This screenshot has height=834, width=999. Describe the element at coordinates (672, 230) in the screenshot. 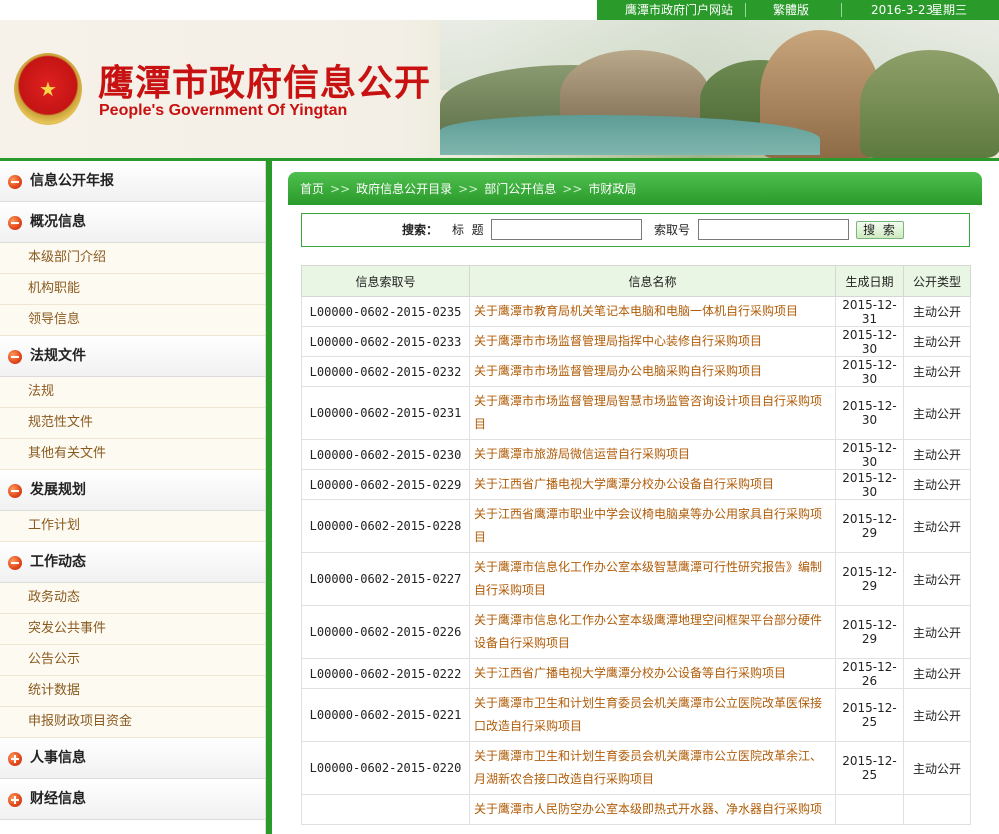

I see `index-number-label: 索取号` at that location.